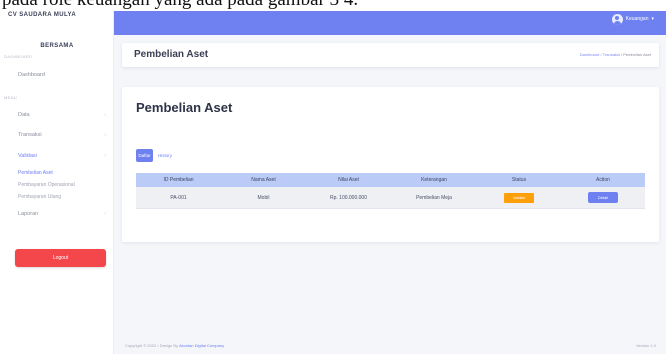  I want to click on sidebar-item-validasi: Validasi ›, so click(63, 156).